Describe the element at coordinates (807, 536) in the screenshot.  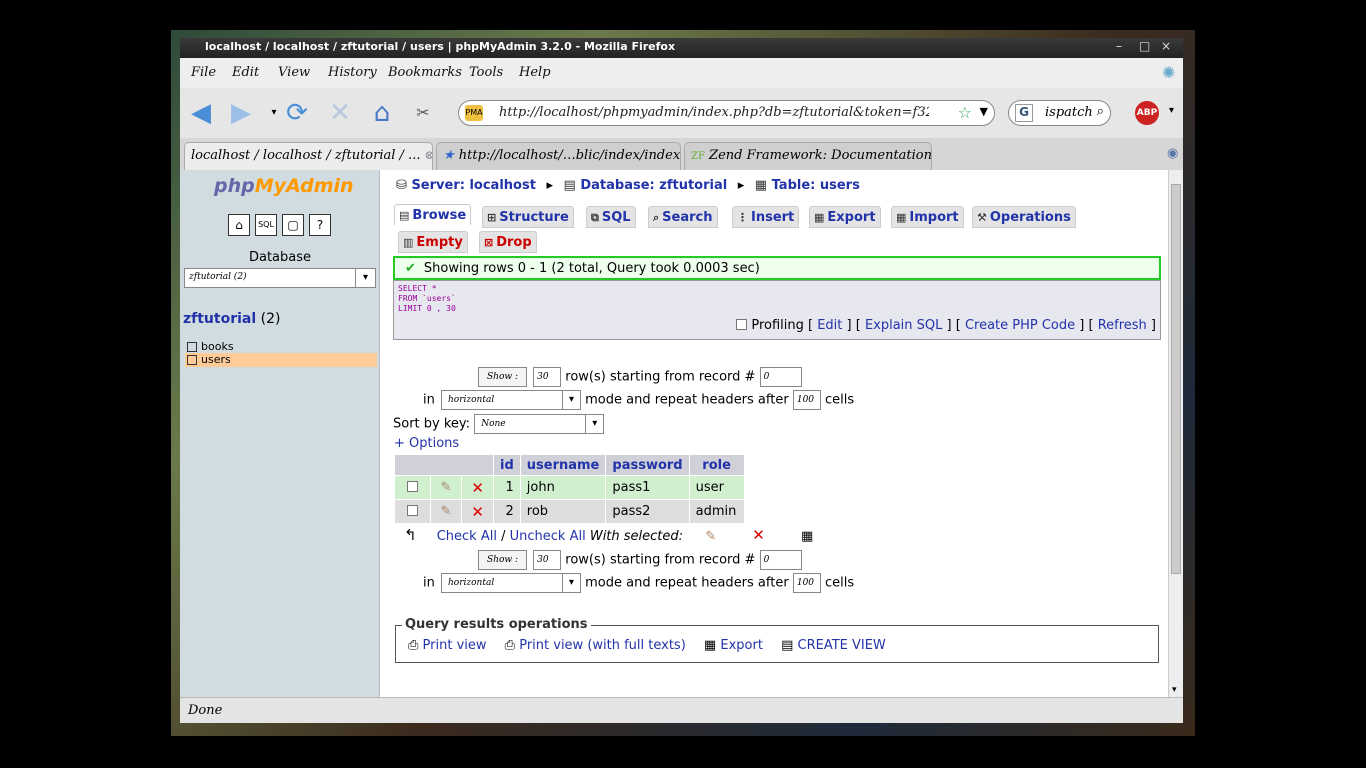
I see `export-selected-icon: ▦` at that location.